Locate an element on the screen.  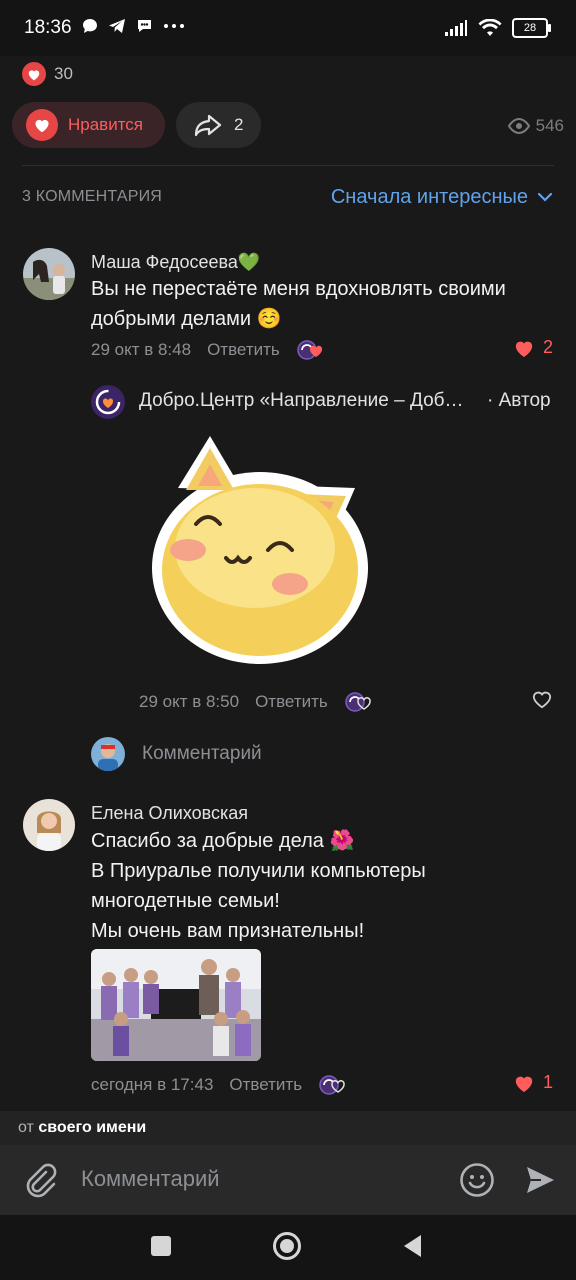
heart-outline-icon is located at coordinates (542, 699).